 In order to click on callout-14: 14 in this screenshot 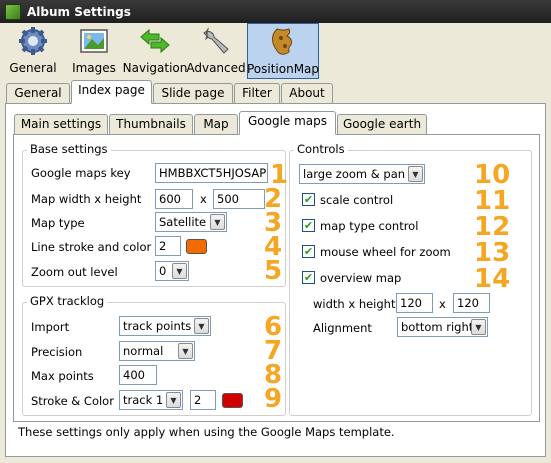, I will do `click(492, 279)`.